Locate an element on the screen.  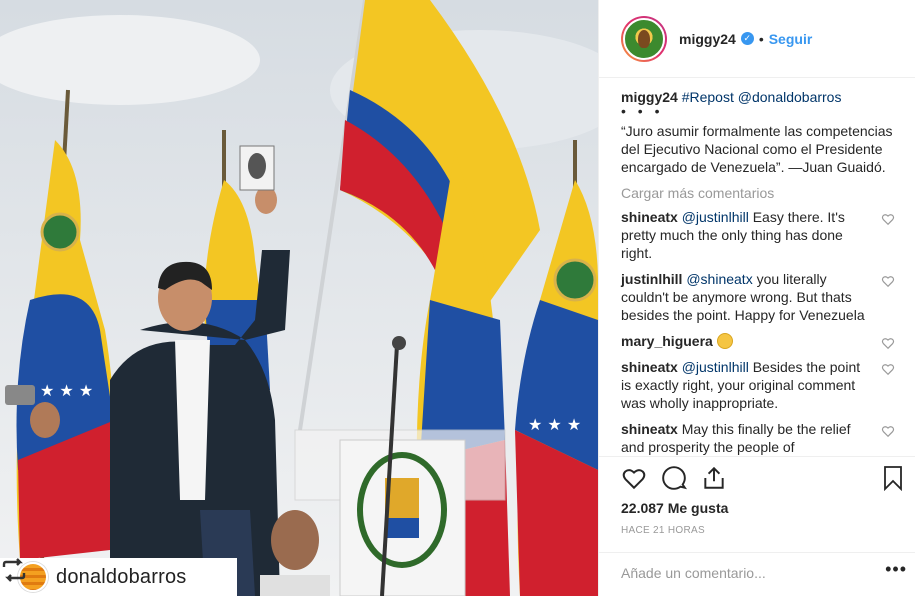
more-options-icon: ••• is located at coordinates (896, 569).